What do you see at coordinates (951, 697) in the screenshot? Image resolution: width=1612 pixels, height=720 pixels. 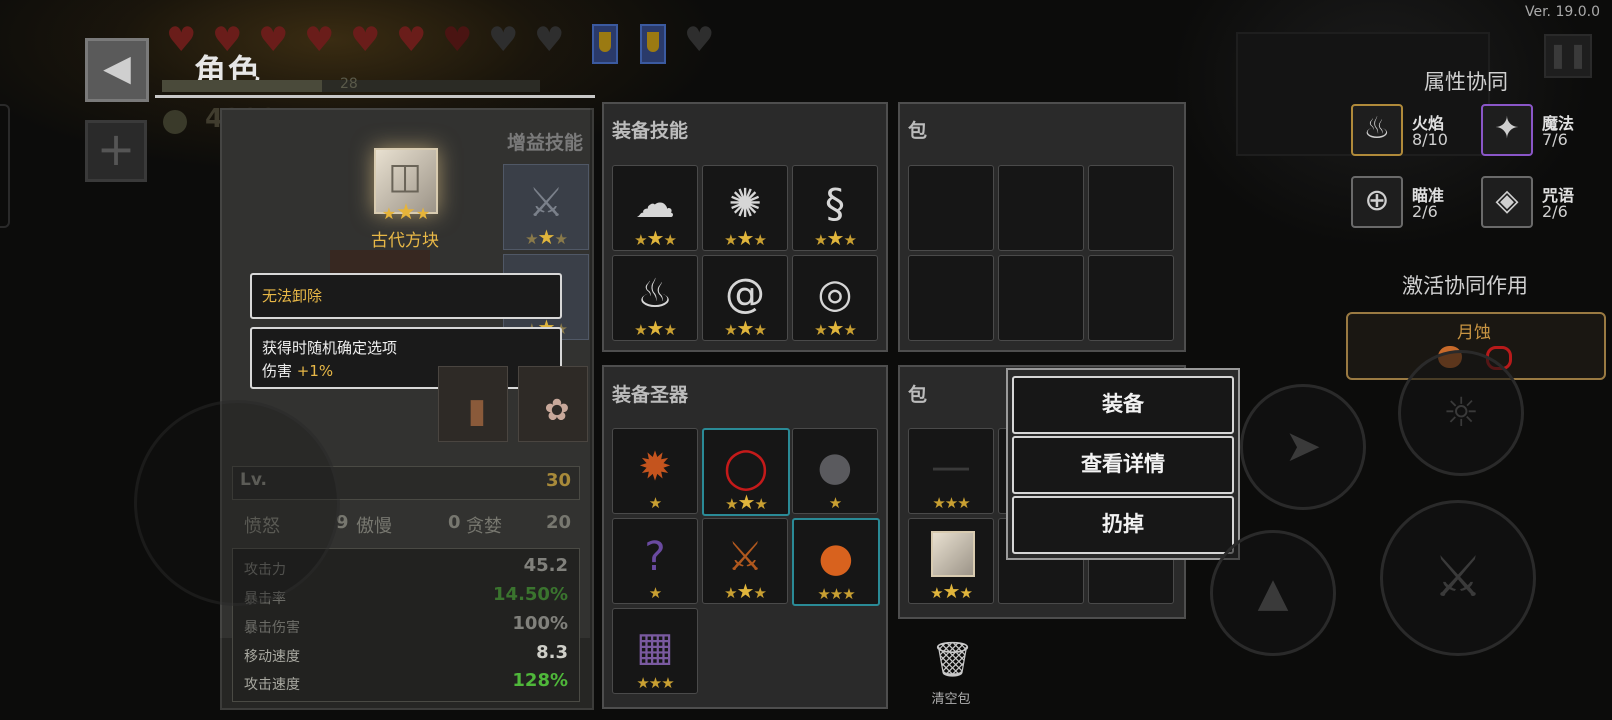 I see `clear-bag-label: 清空包` at bounding box center [951, 697].